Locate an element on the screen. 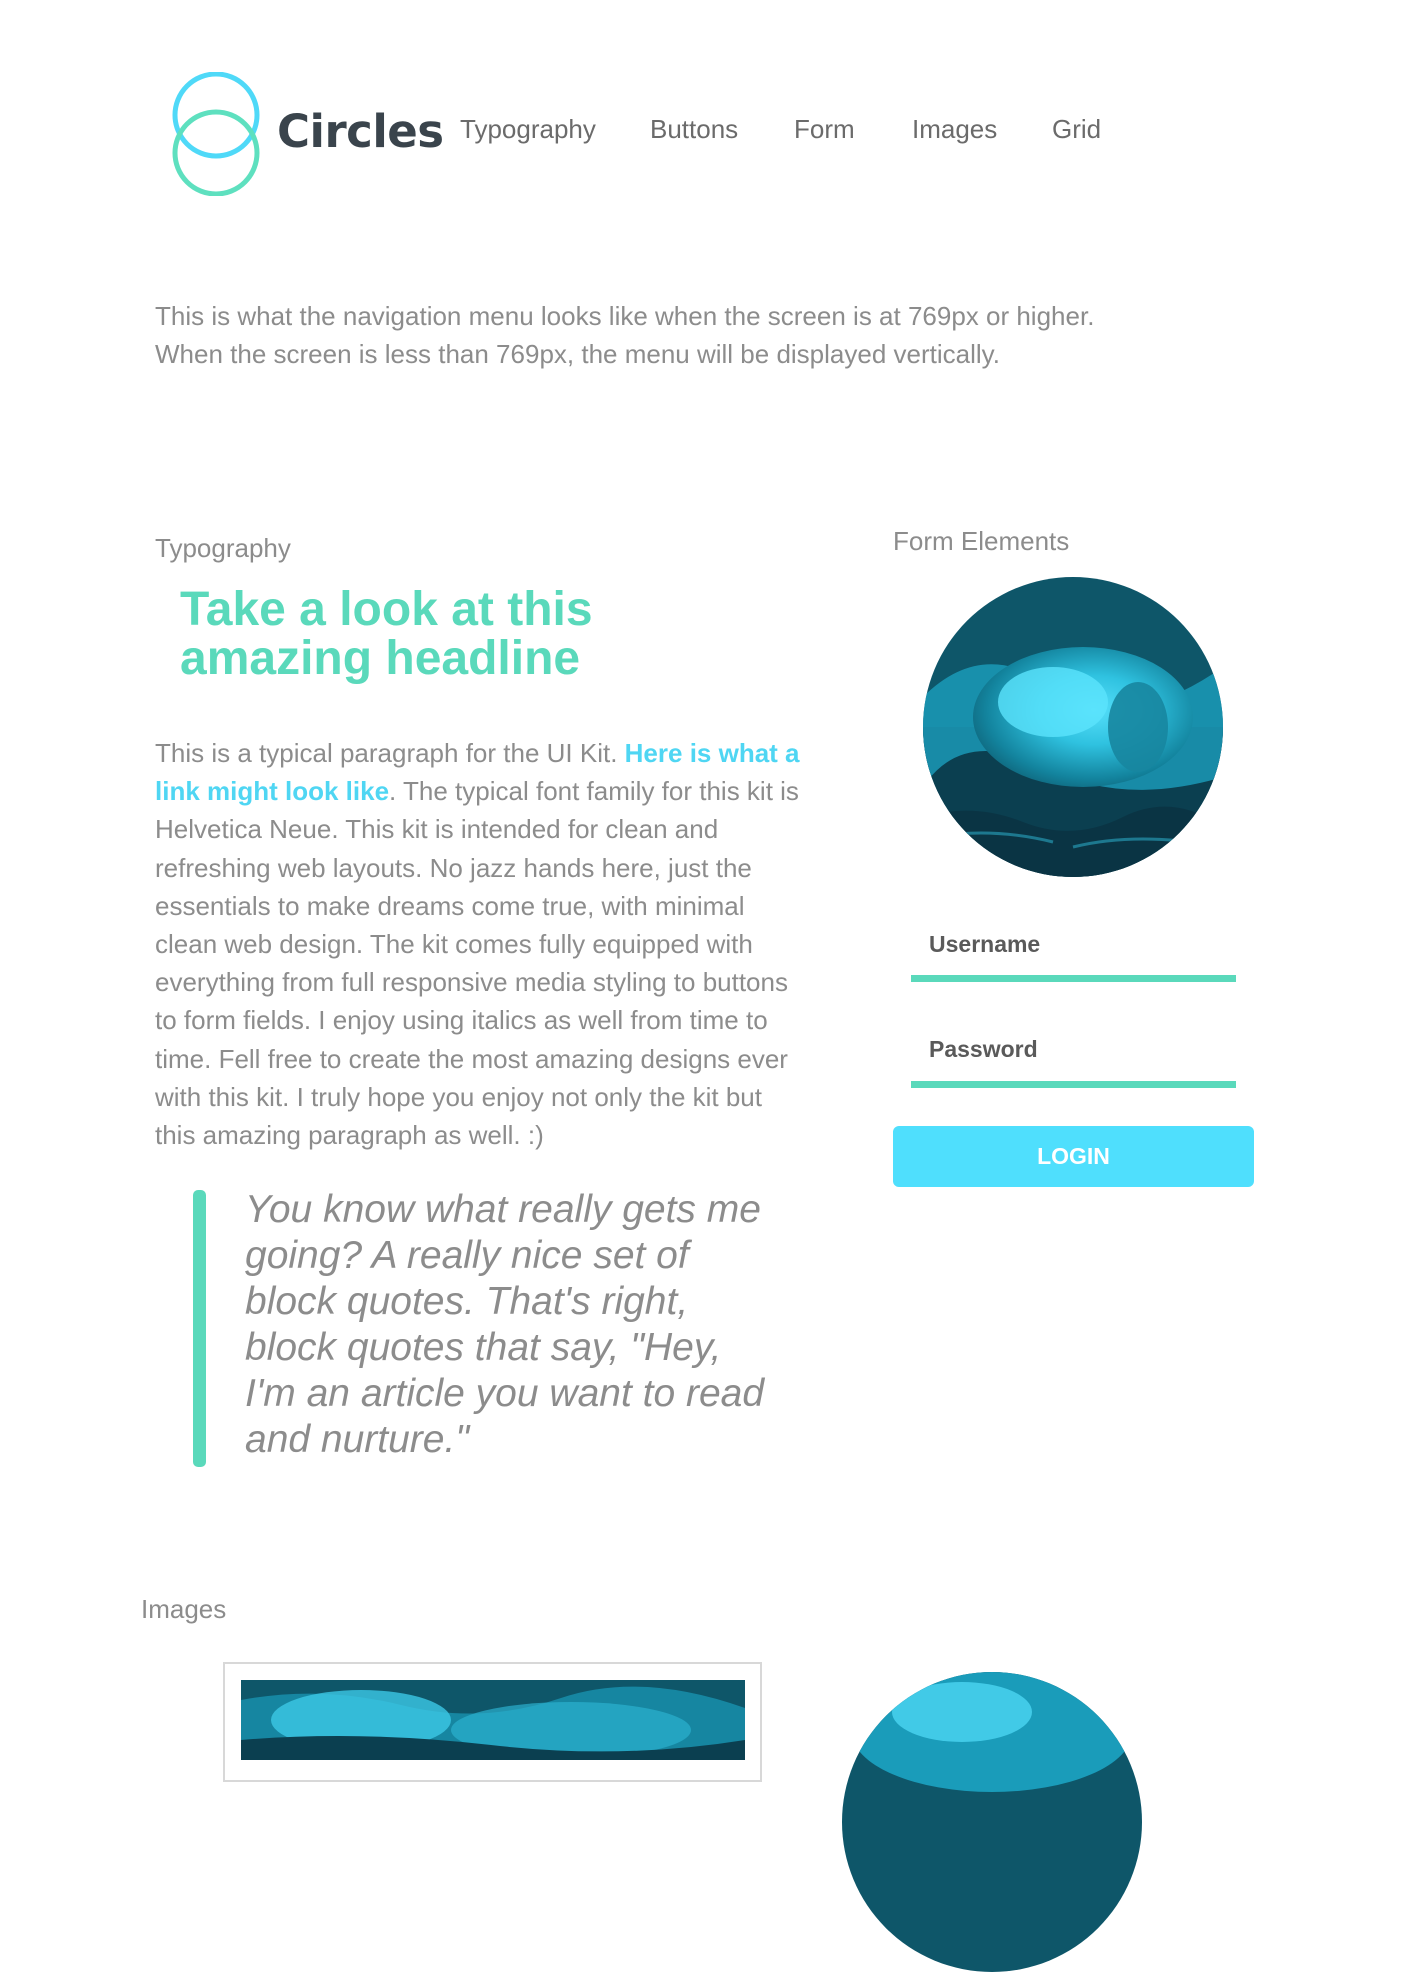 This screenshot has width=1410, height=1972. headline: Take a look at this amazing headline is located at coordinates (386, 634).